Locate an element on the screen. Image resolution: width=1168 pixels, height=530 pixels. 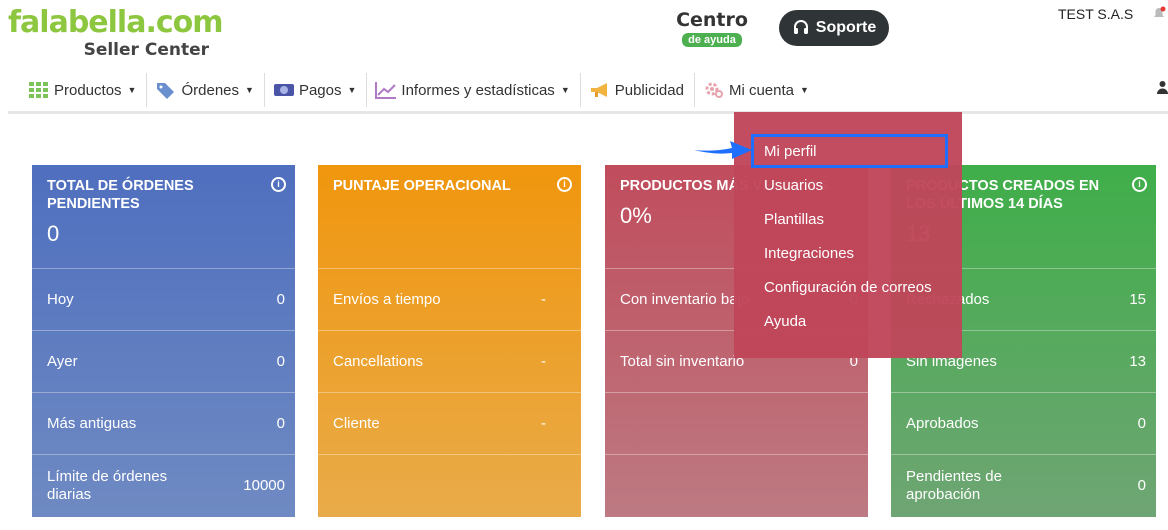
help-center-pill: de ayuda is located at coordinates (712, 40).